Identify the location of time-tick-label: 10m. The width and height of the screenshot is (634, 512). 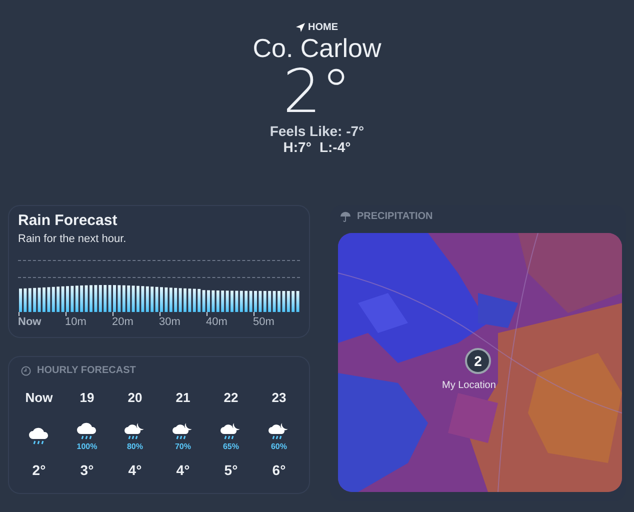
(76, 322).